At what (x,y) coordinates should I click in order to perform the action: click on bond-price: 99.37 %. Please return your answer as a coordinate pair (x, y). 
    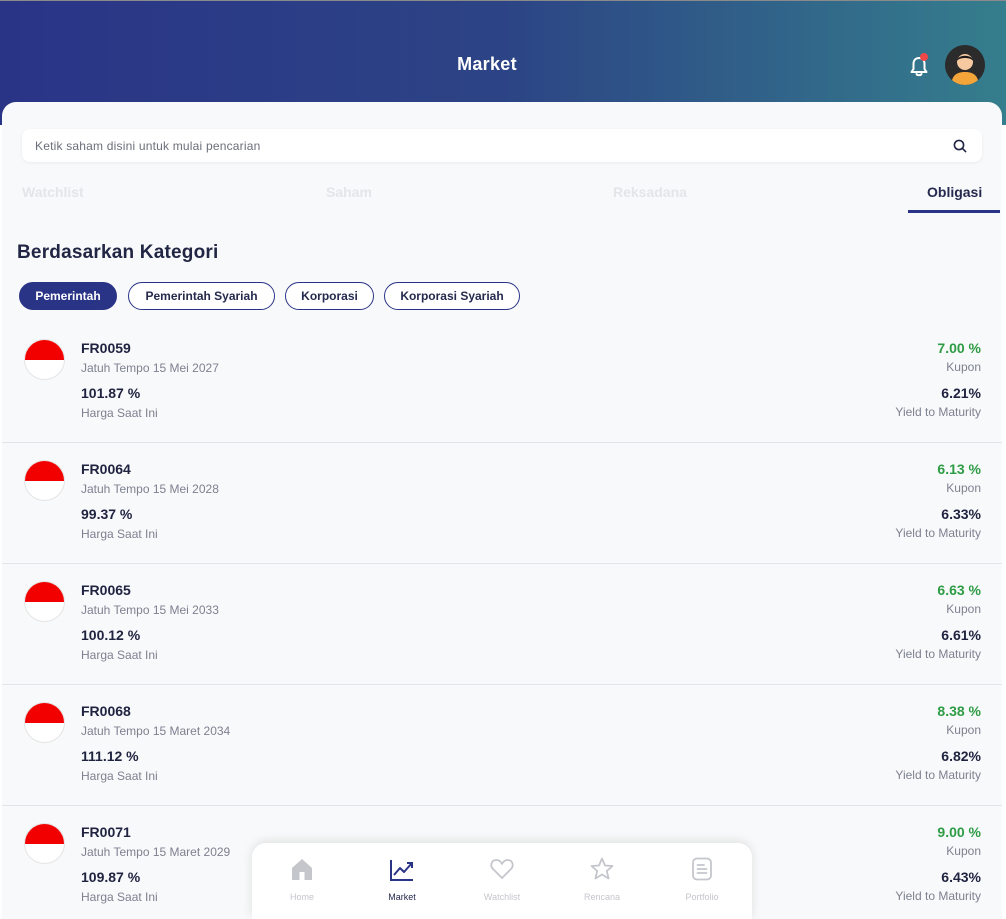
    Looking at the image, I should click on (107, 514).